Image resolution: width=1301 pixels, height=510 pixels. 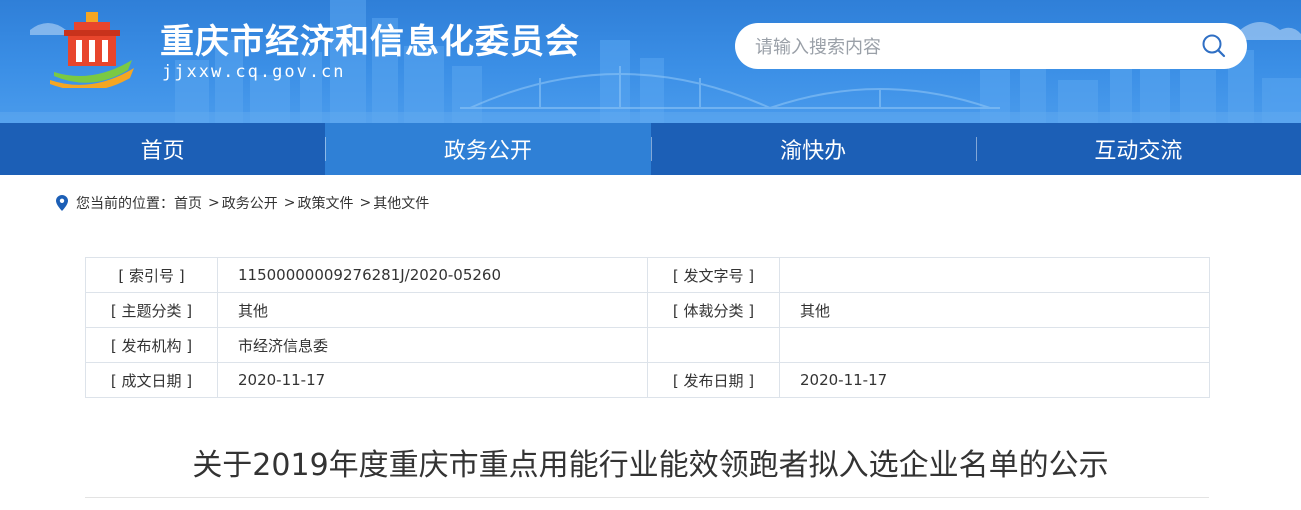 I want to click on nav-item-label: 政务公开, so click(x=487, y=151).